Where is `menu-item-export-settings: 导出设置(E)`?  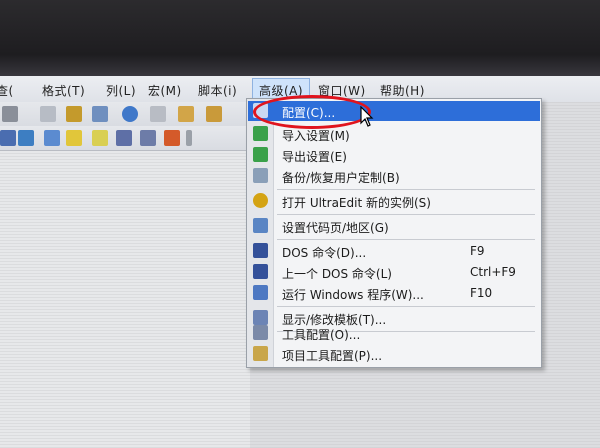 menu-item-export-settings: 导出设置(E) is located at coordinates (394, 155).